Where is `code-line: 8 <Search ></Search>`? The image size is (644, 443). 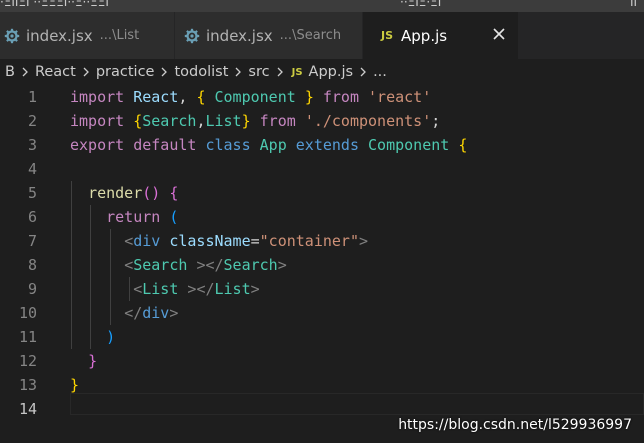
code-line: 8 <Search ></Search> is located at coordinates (322, 265).